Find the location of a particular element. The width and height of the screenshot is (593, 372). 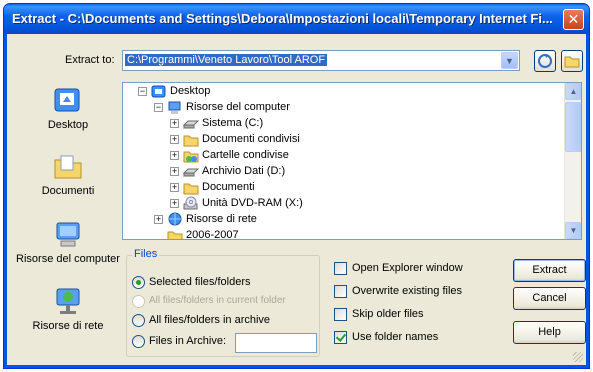

radio-label: Files in Archive: is located at coordinates (188, 341).